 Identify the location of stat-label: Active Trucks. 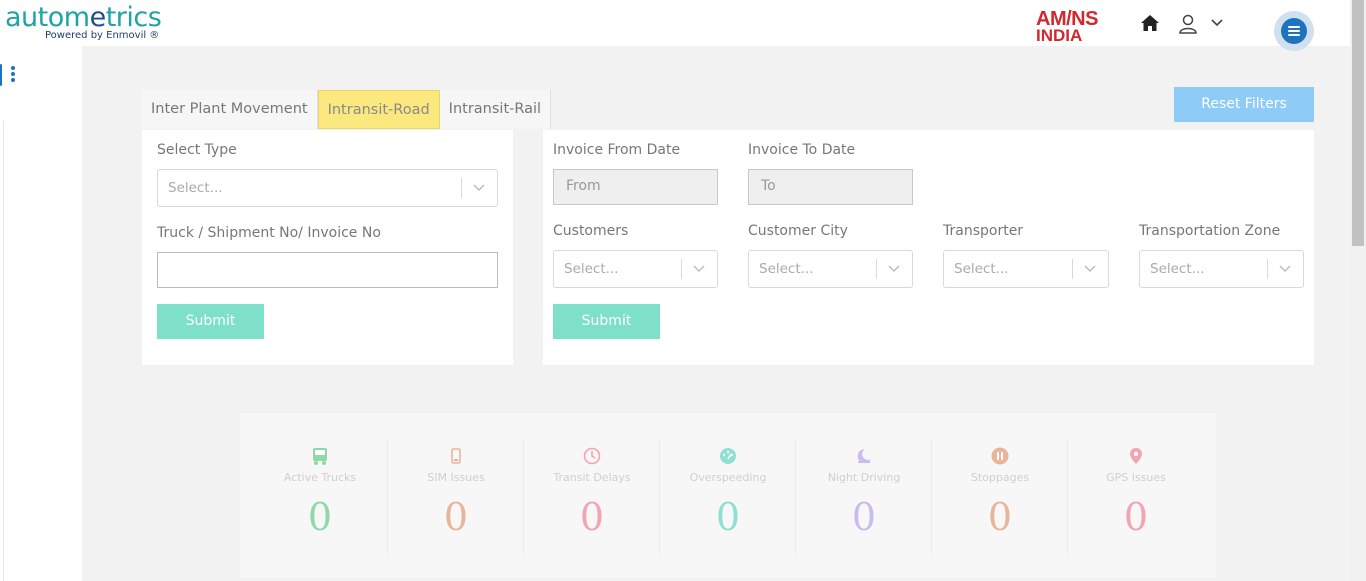
(320, 477).